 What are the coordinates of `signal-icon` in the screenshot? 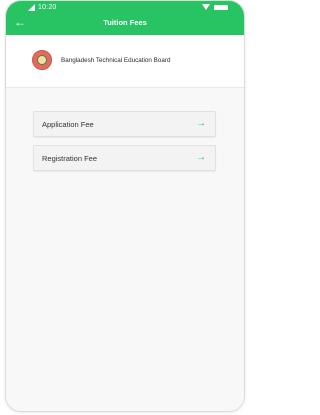 It's located at (31, 7).